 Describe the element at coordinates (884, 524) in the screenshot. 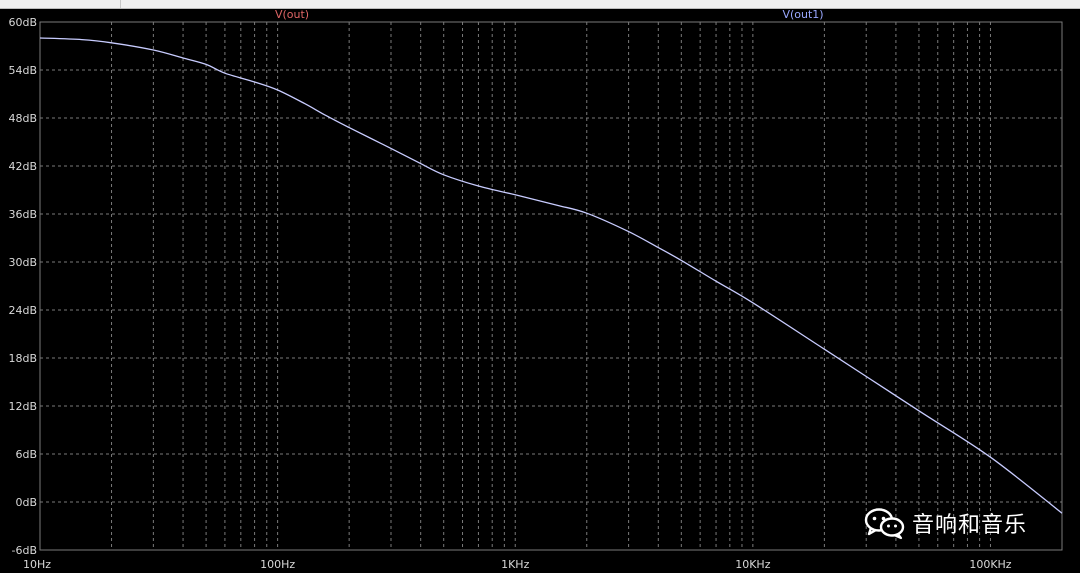

I see `wechat-icon` at that location.